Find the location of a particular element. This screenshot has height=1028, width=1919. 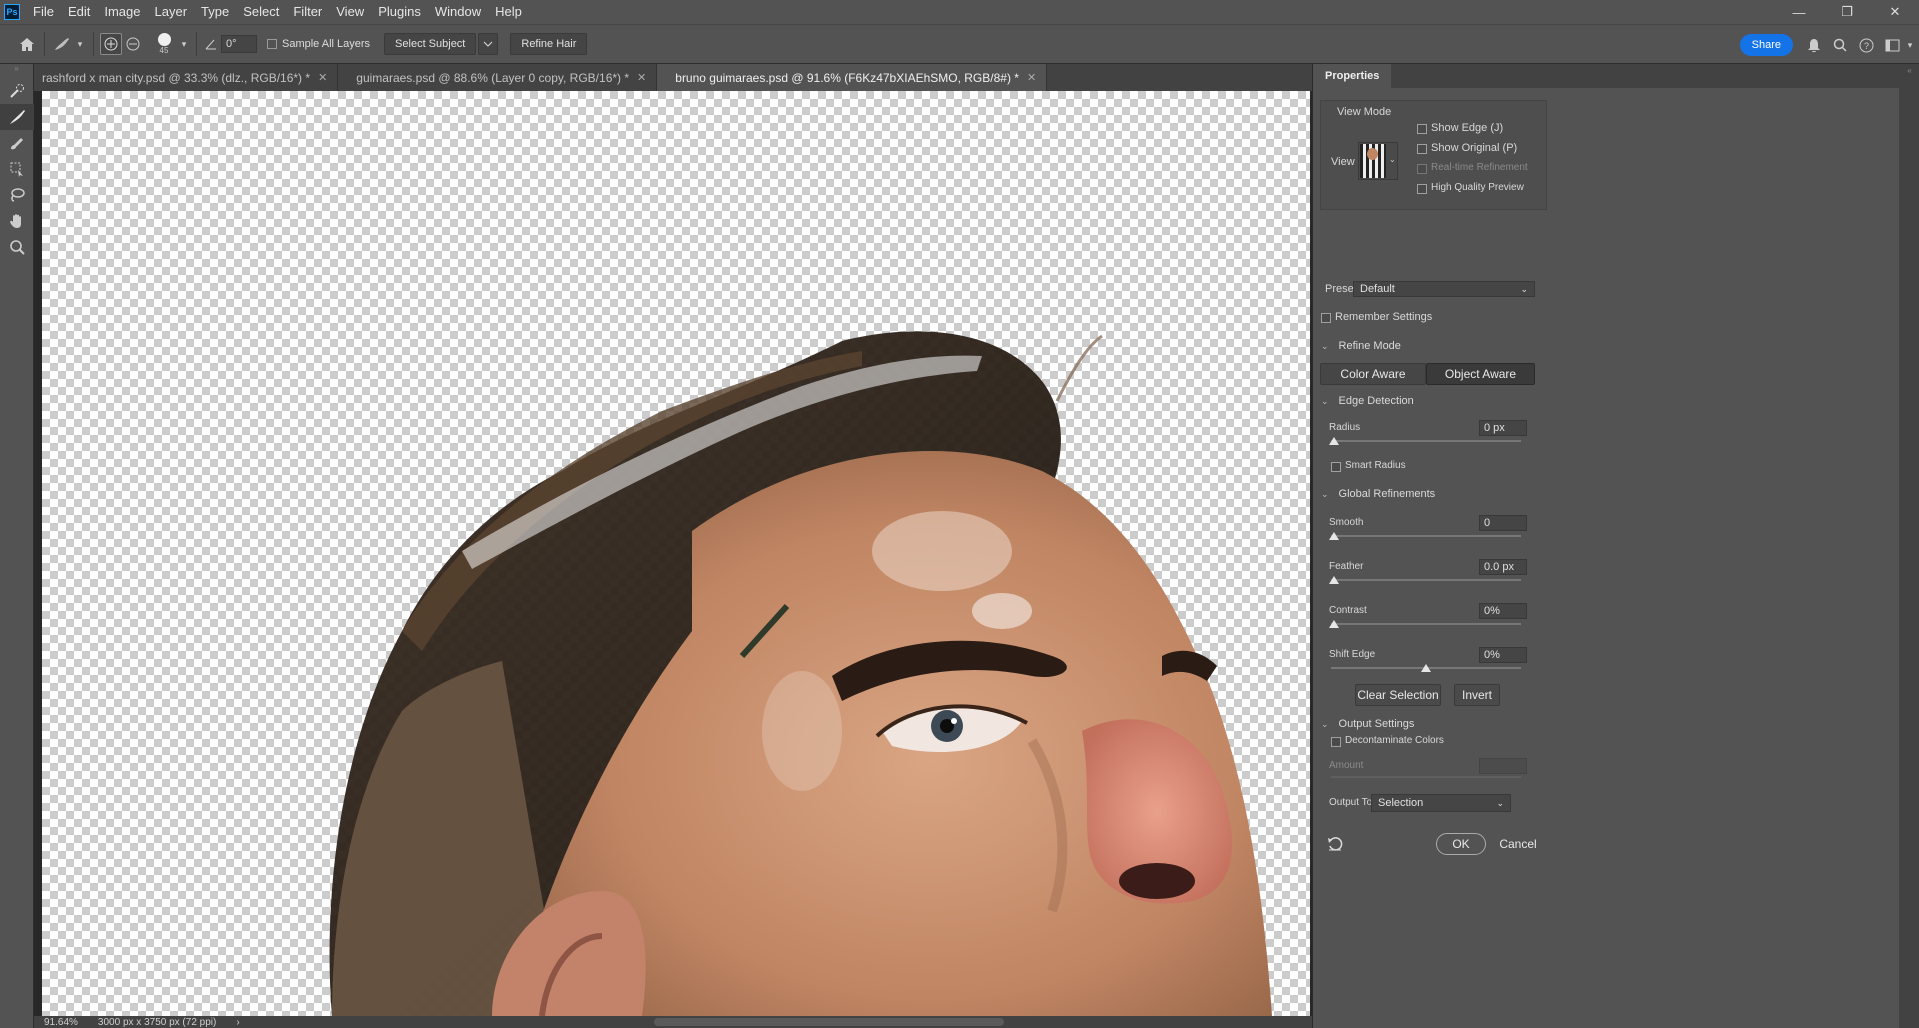

smooth-slider is located at coordinates (1426, 536).